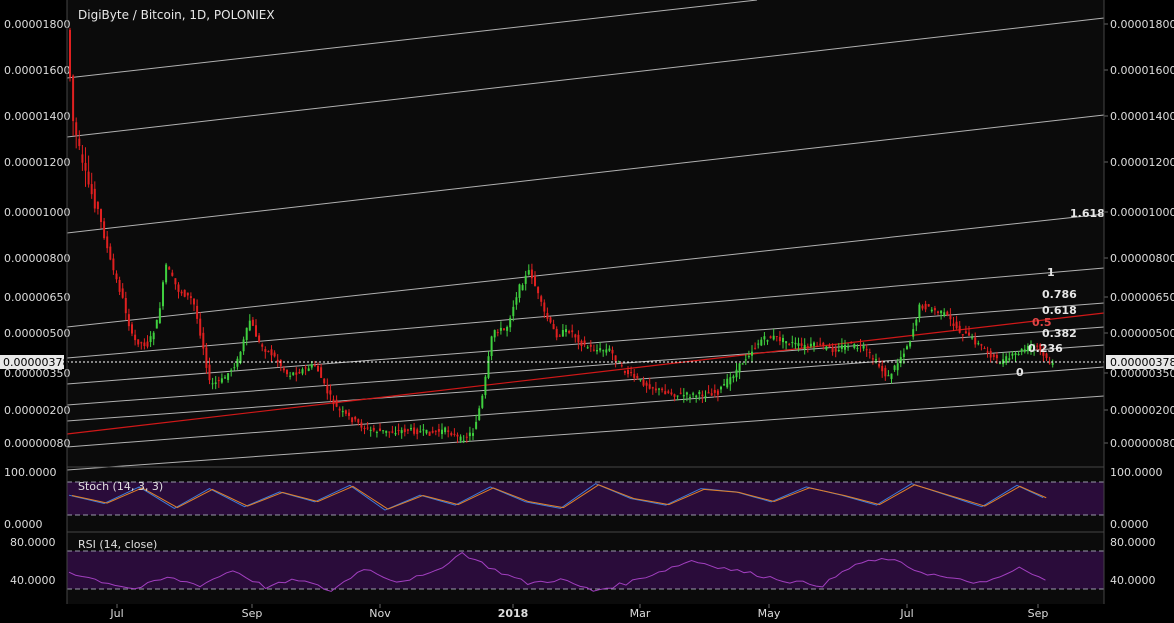 The image size is (1174, 623). Describe the element at coordinates (37, 212) in the screenshot. I see `price-tick-left: 0.00001000` at that location.